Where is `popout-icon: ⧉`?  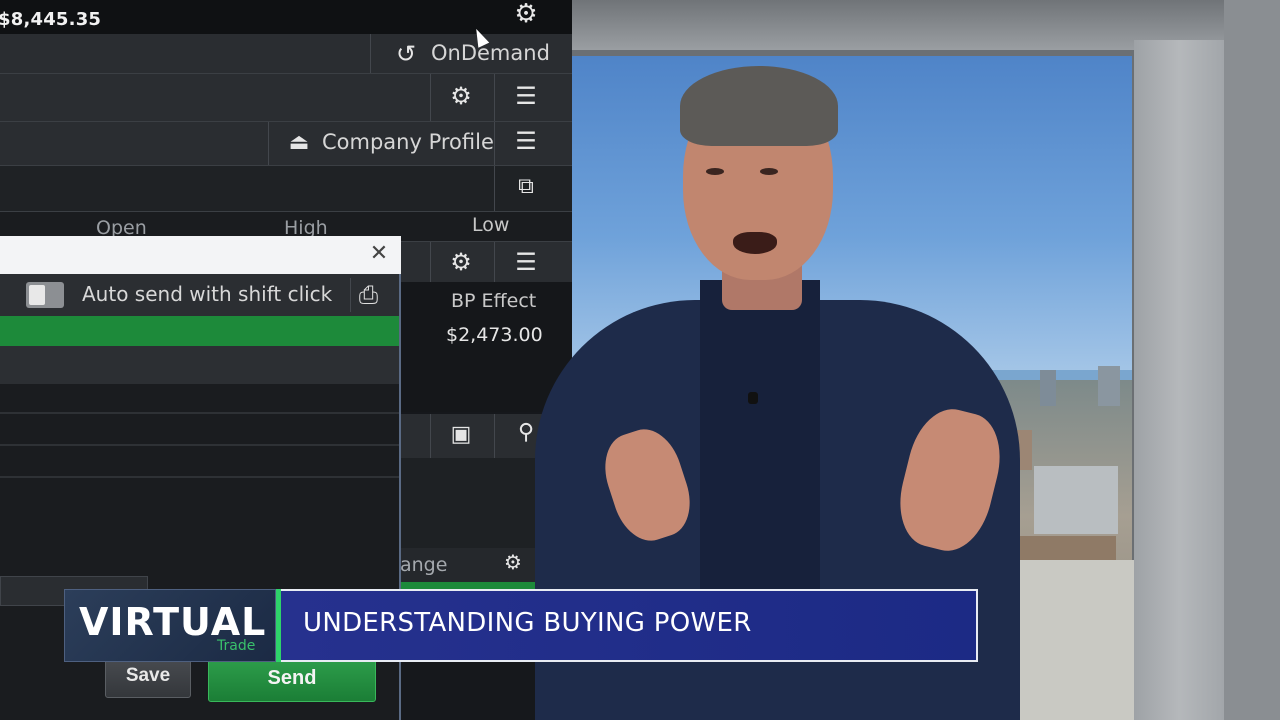
popout-icon: ⧉ is located at coordinates (526, 186).